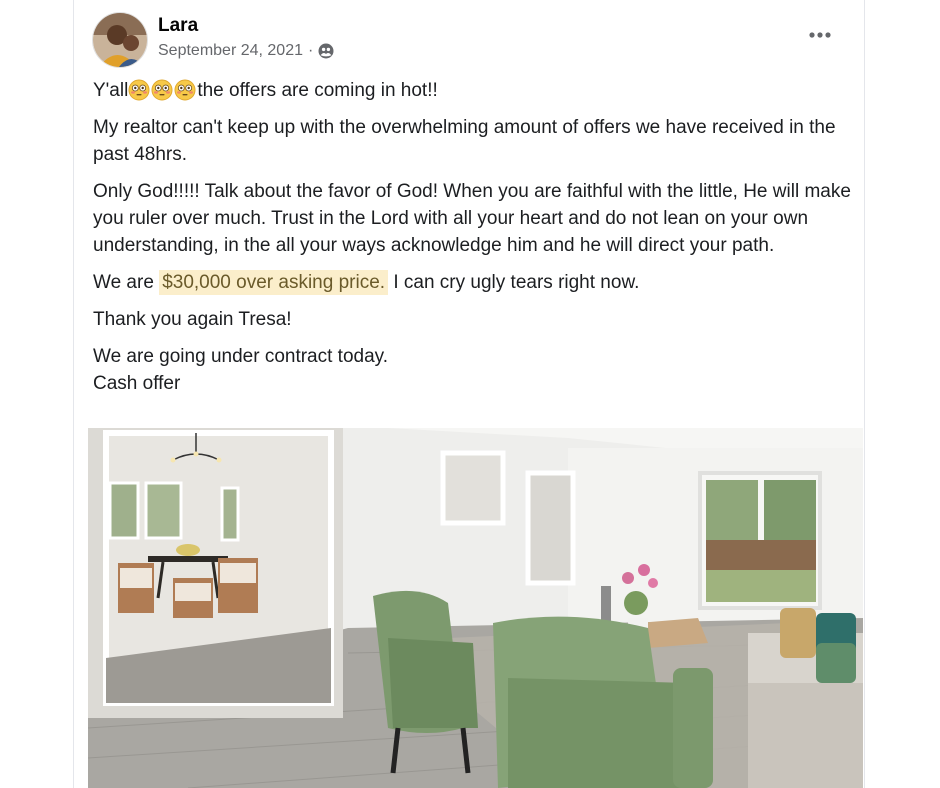 The width and height of the screenshot is (940, 788). I want to click on author-name: Lara, so click(178, 26).